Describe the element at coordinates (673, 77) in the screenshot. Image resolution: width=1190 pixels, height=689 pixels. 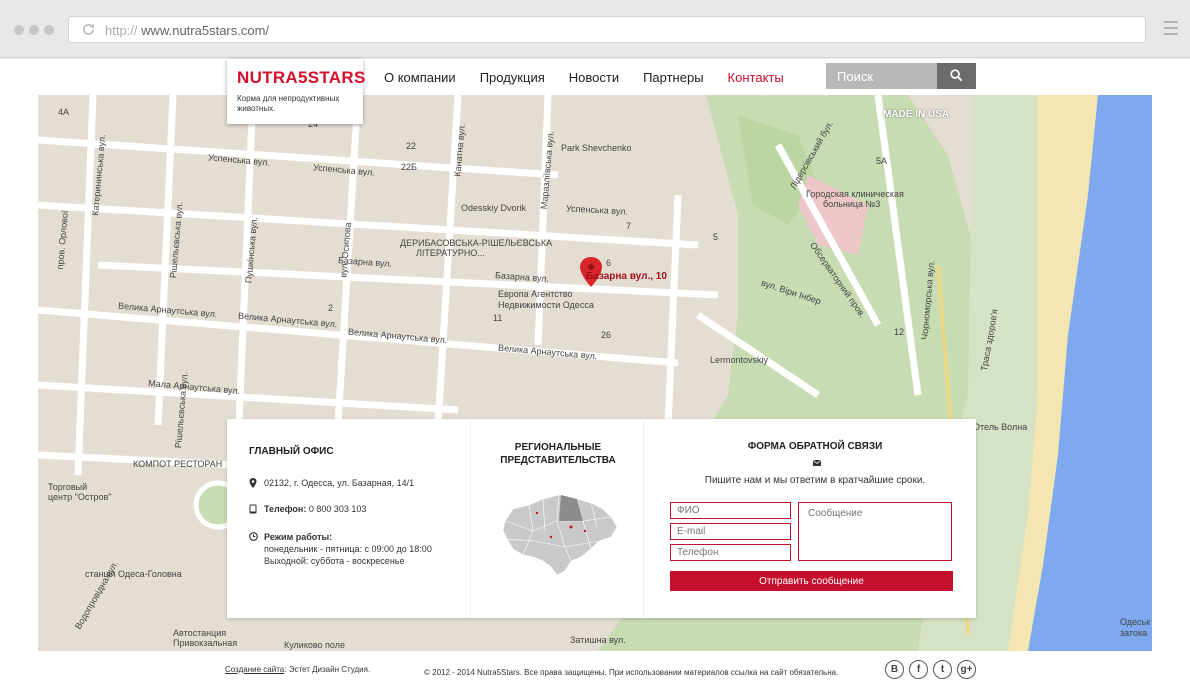
I see `nav-partners: Партнеры` at that location.